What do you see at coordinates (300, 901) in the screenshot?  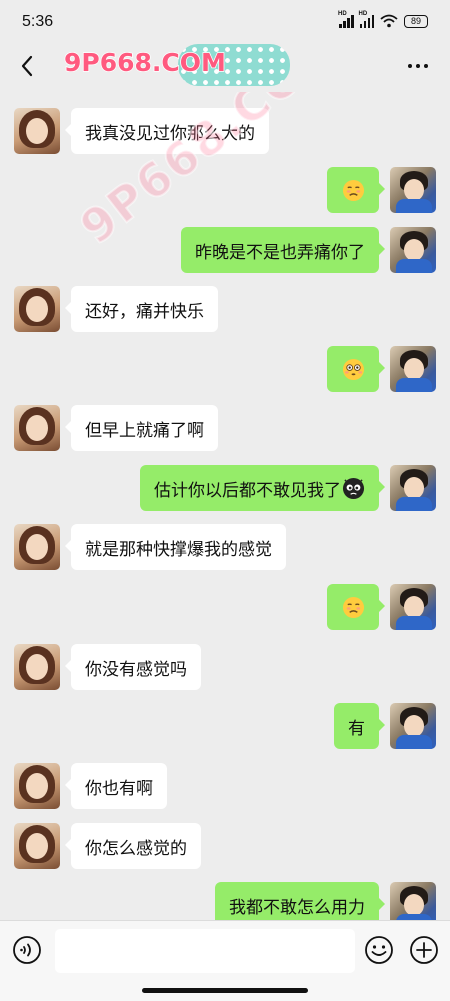 I see `message-bubble: 我都不敢怎么用力` at bounding box center [300, 901].